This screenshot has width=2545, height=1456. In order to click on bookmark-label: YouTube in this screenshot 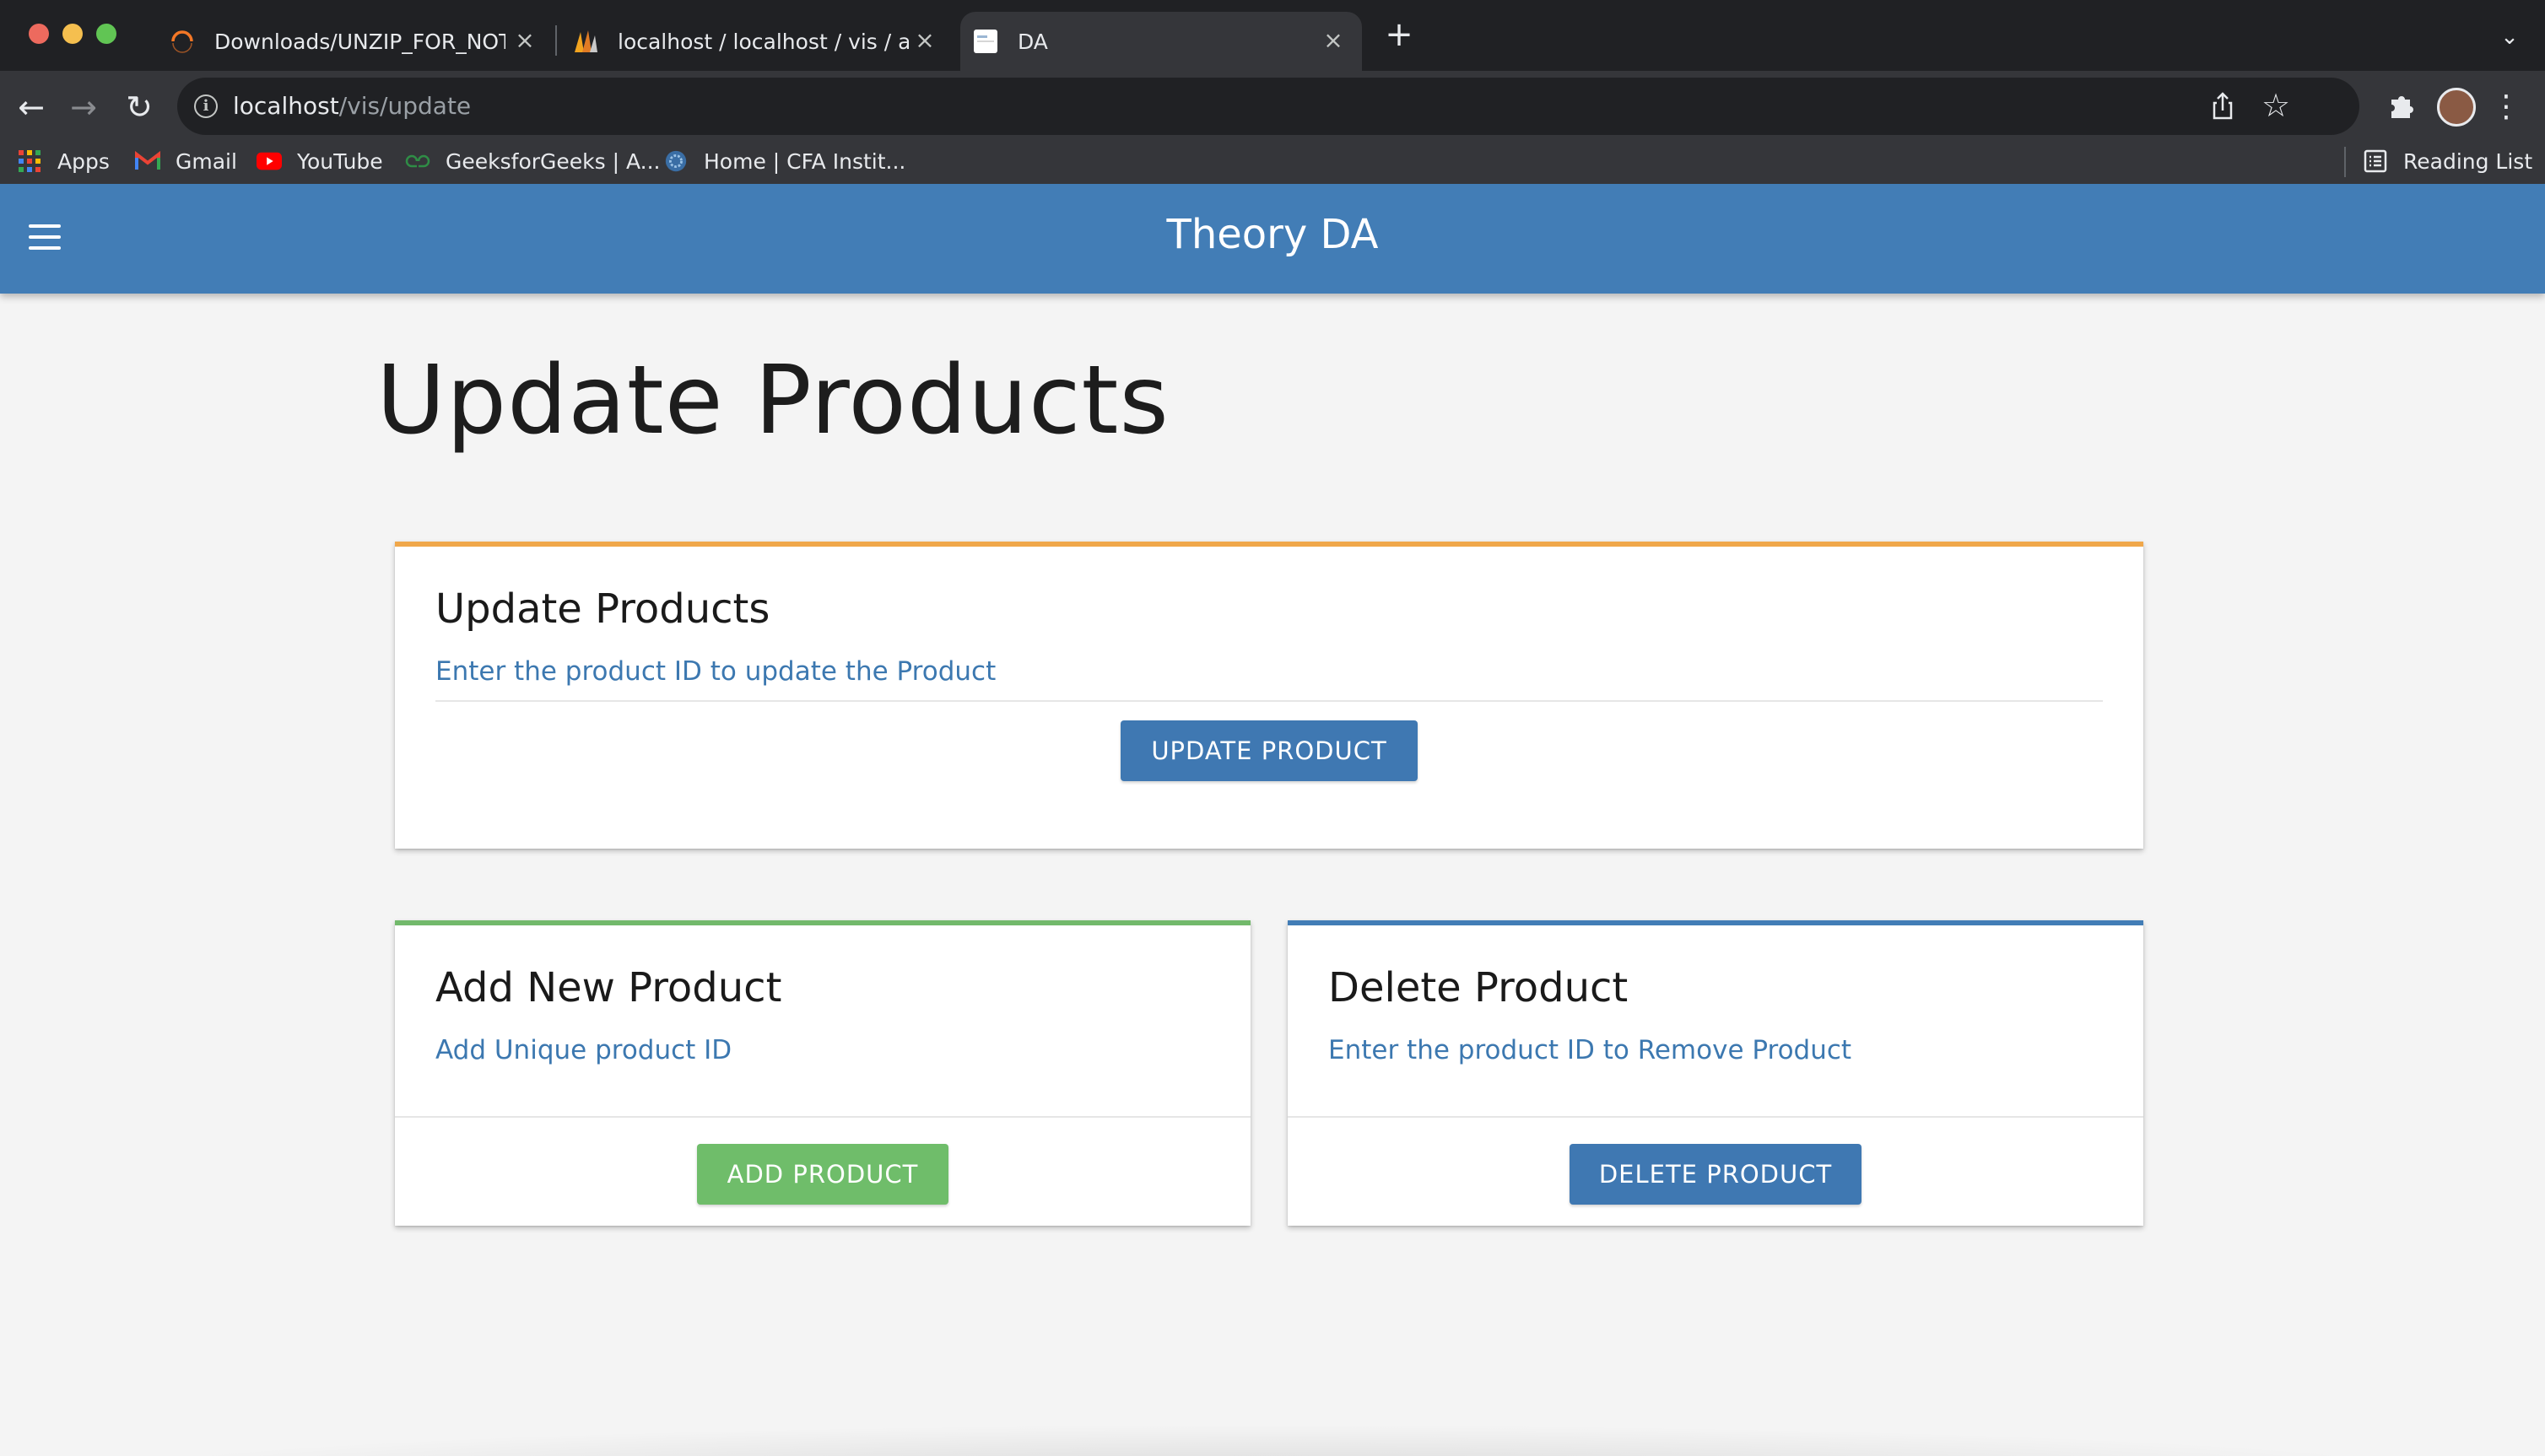, I will do `click(340, 161)`.